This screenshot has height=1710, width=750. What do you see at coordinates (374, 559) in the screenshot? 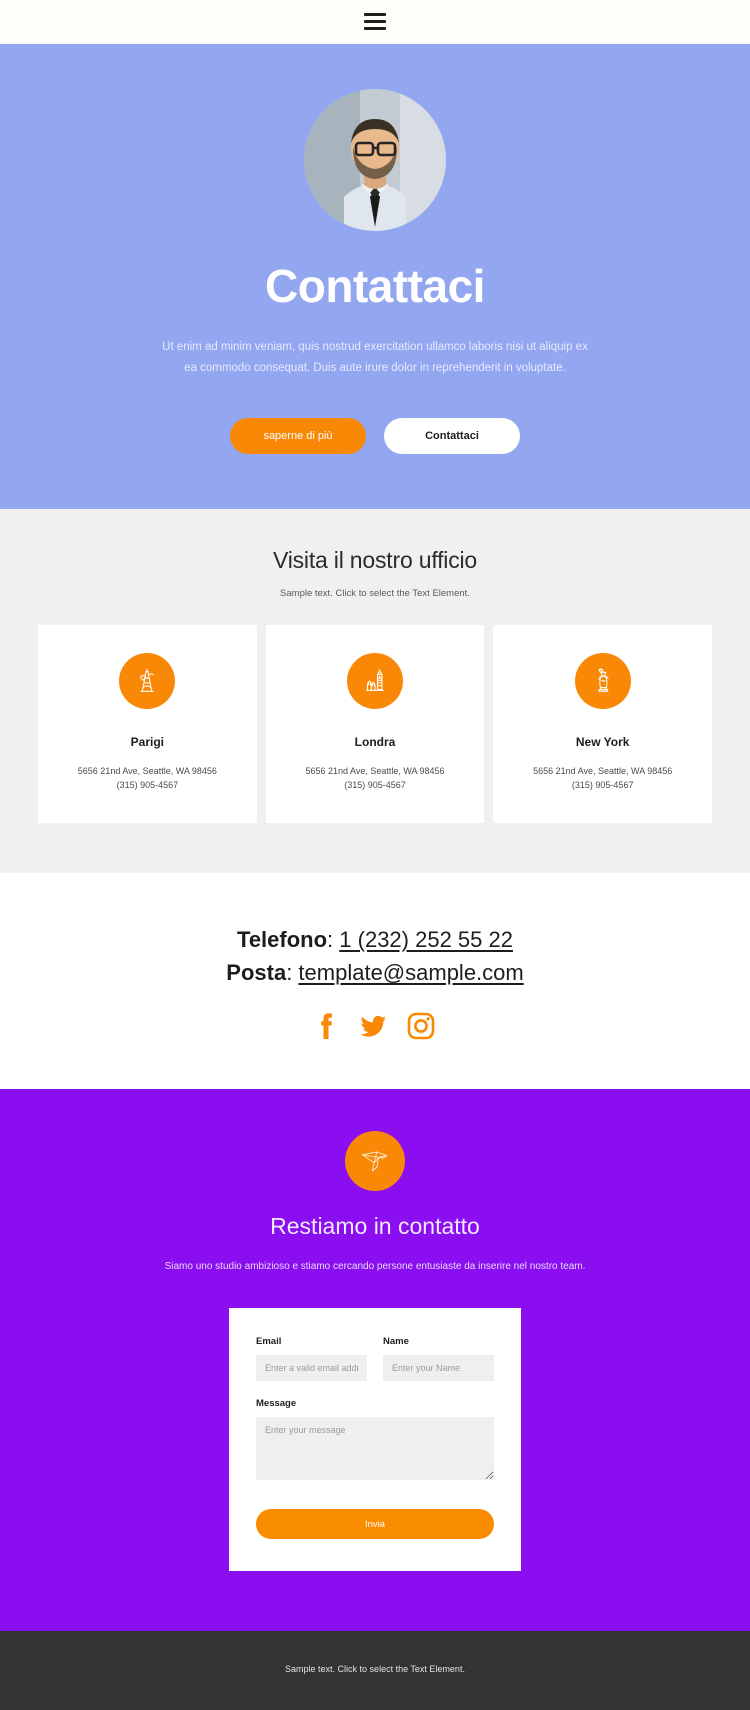
I see `offices-heading: Visita il nostro ufficio` at bounding box center [374, 559].